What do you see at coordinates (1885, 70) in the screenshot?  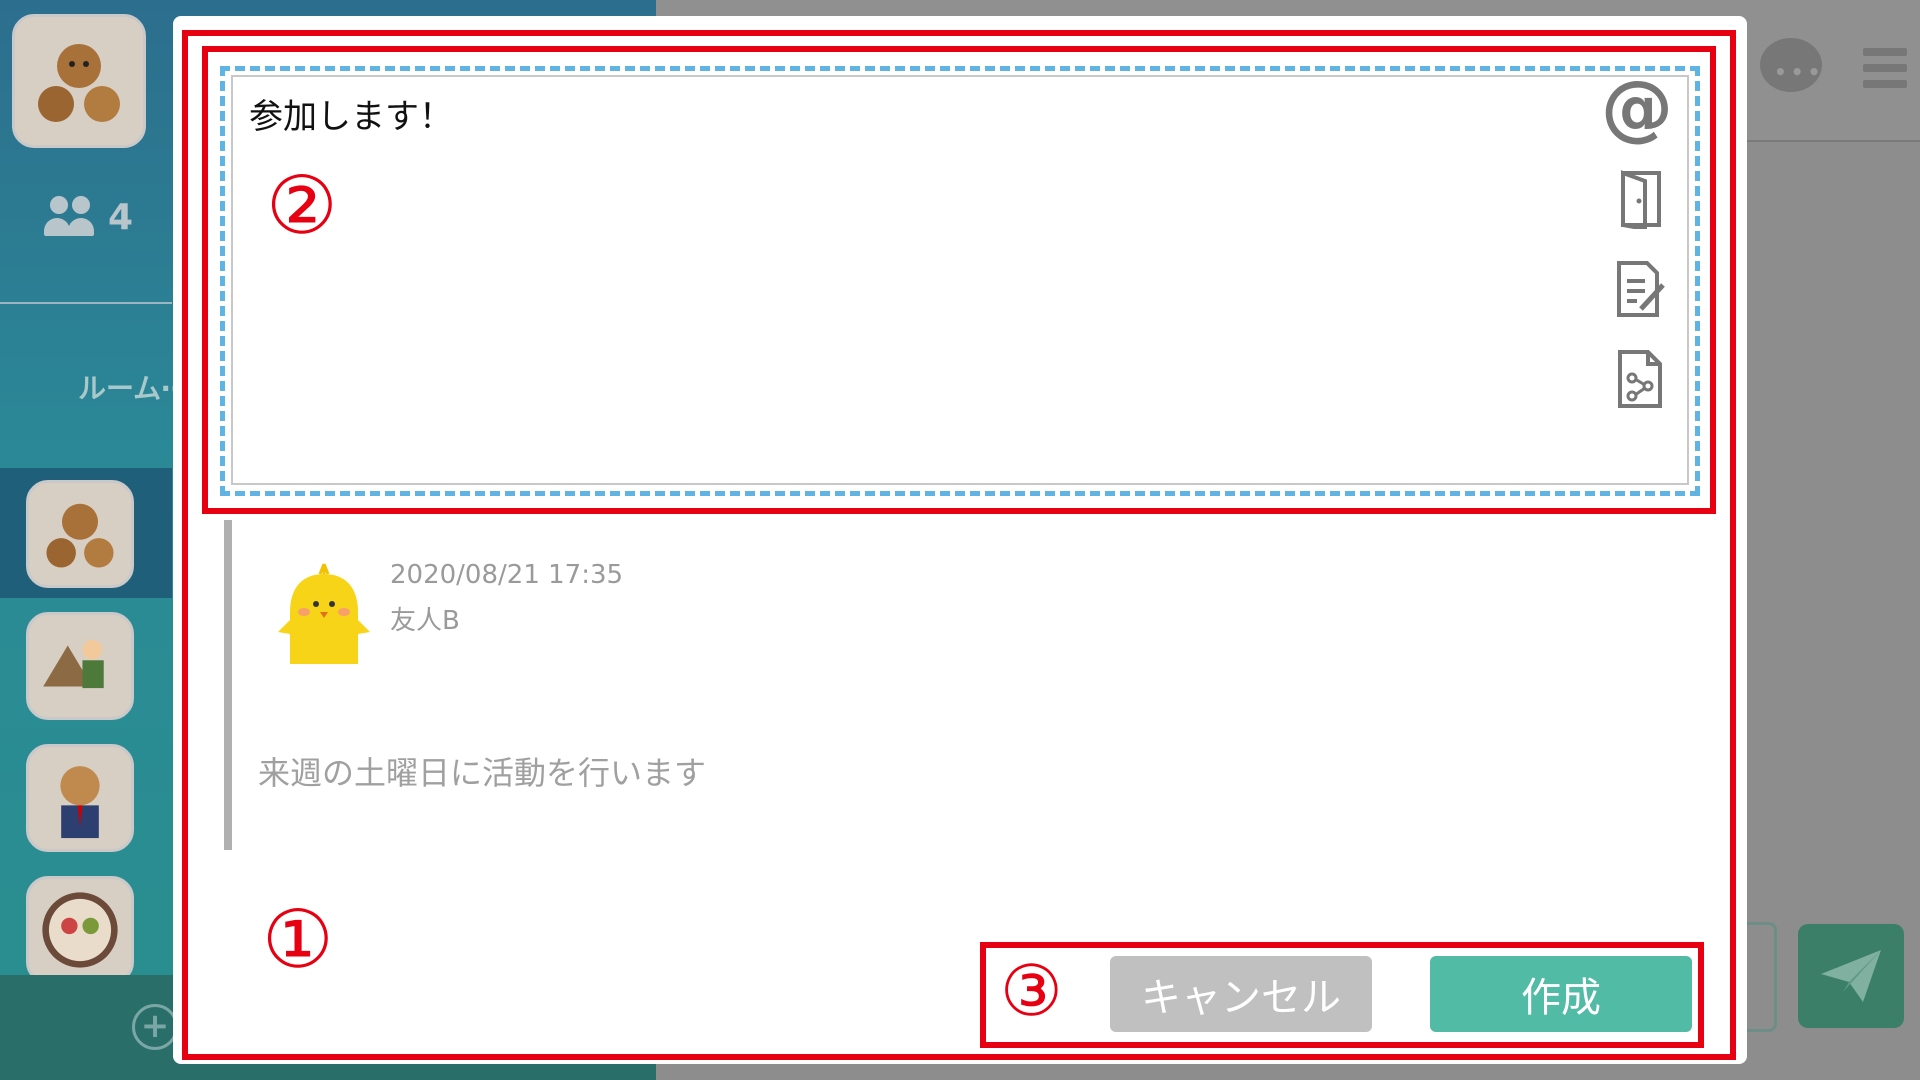 I see `hamburger-menu-icon` at bounding box center [1885, 70].